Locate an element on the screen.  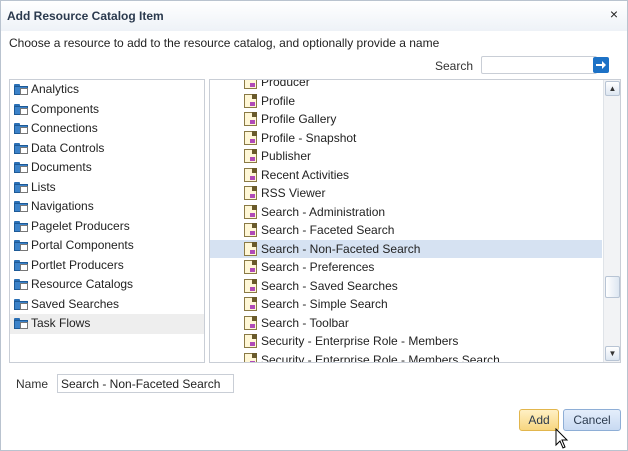
category-label: Documents is located at coordinates (61, 167).